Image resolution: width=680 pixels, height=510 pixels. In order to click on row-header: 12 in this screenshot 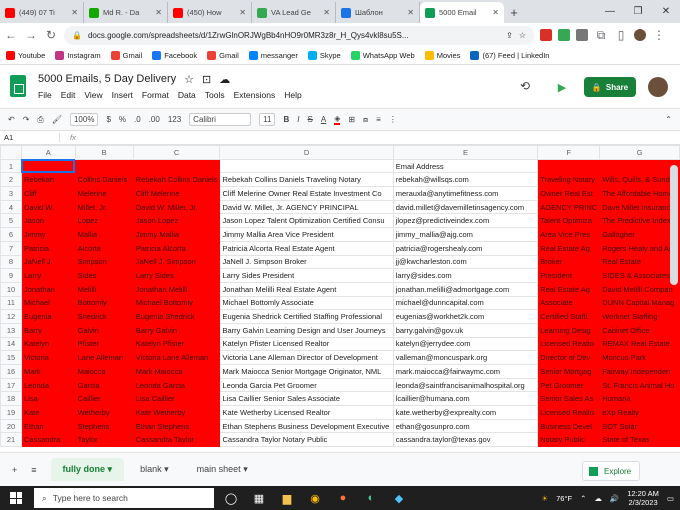, I will do `click(11, 316)`.